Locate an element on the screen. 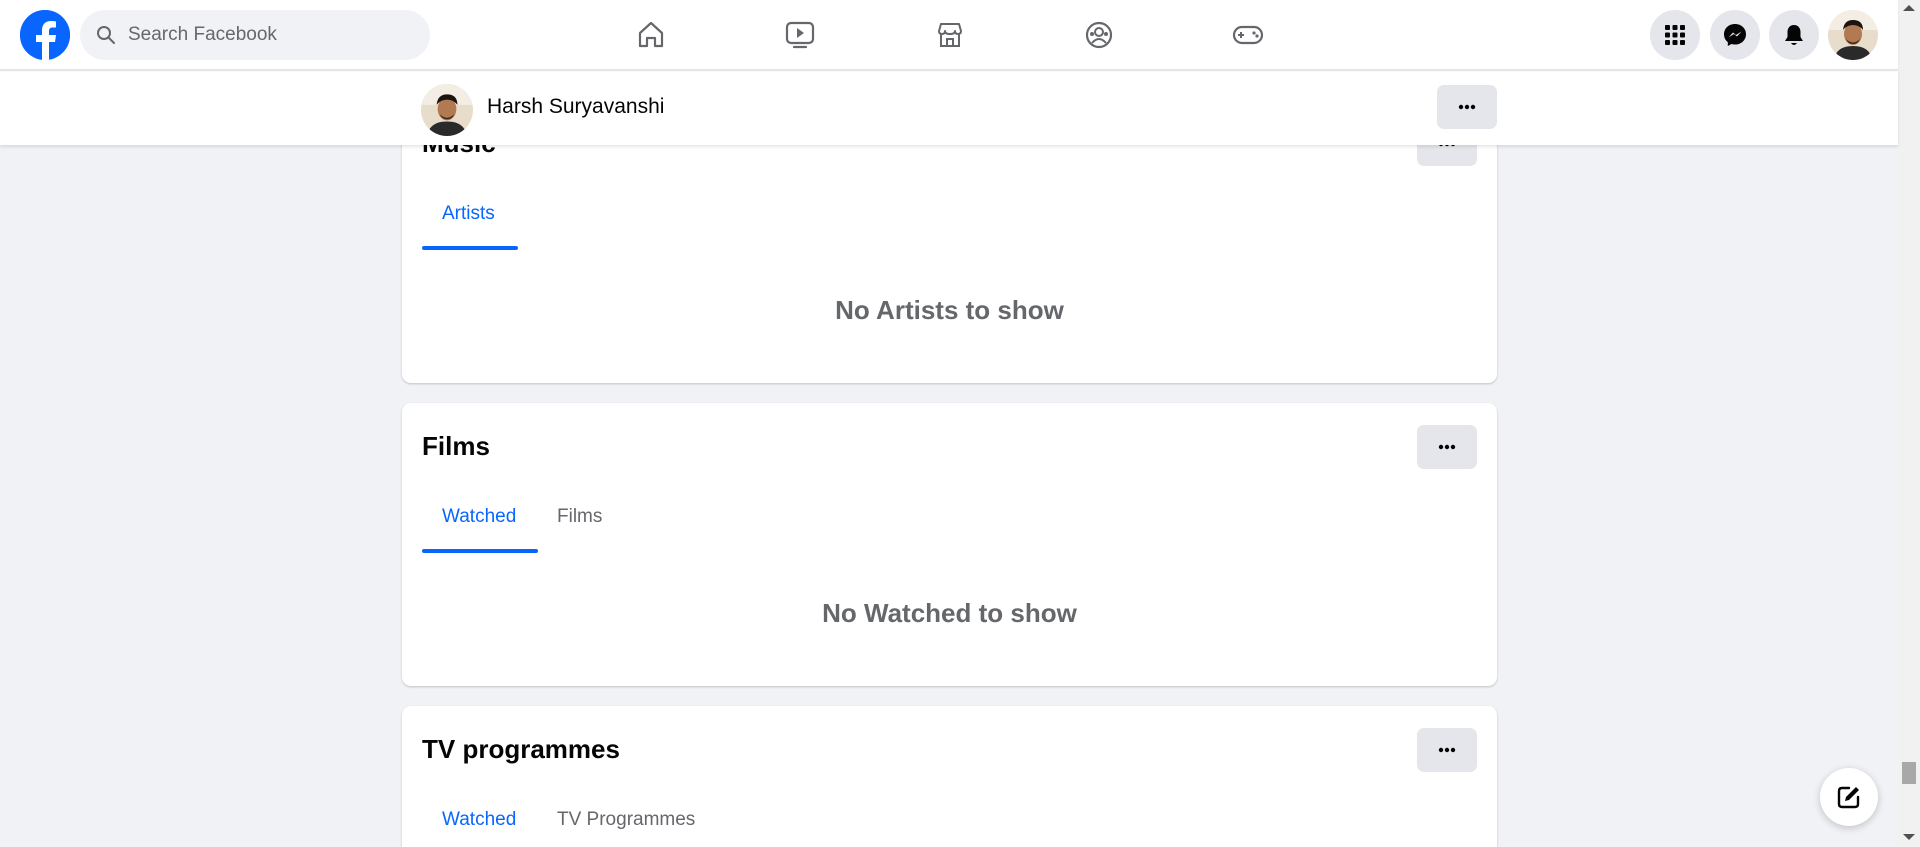  gaming-icon is located at coordinates (1248, 35).